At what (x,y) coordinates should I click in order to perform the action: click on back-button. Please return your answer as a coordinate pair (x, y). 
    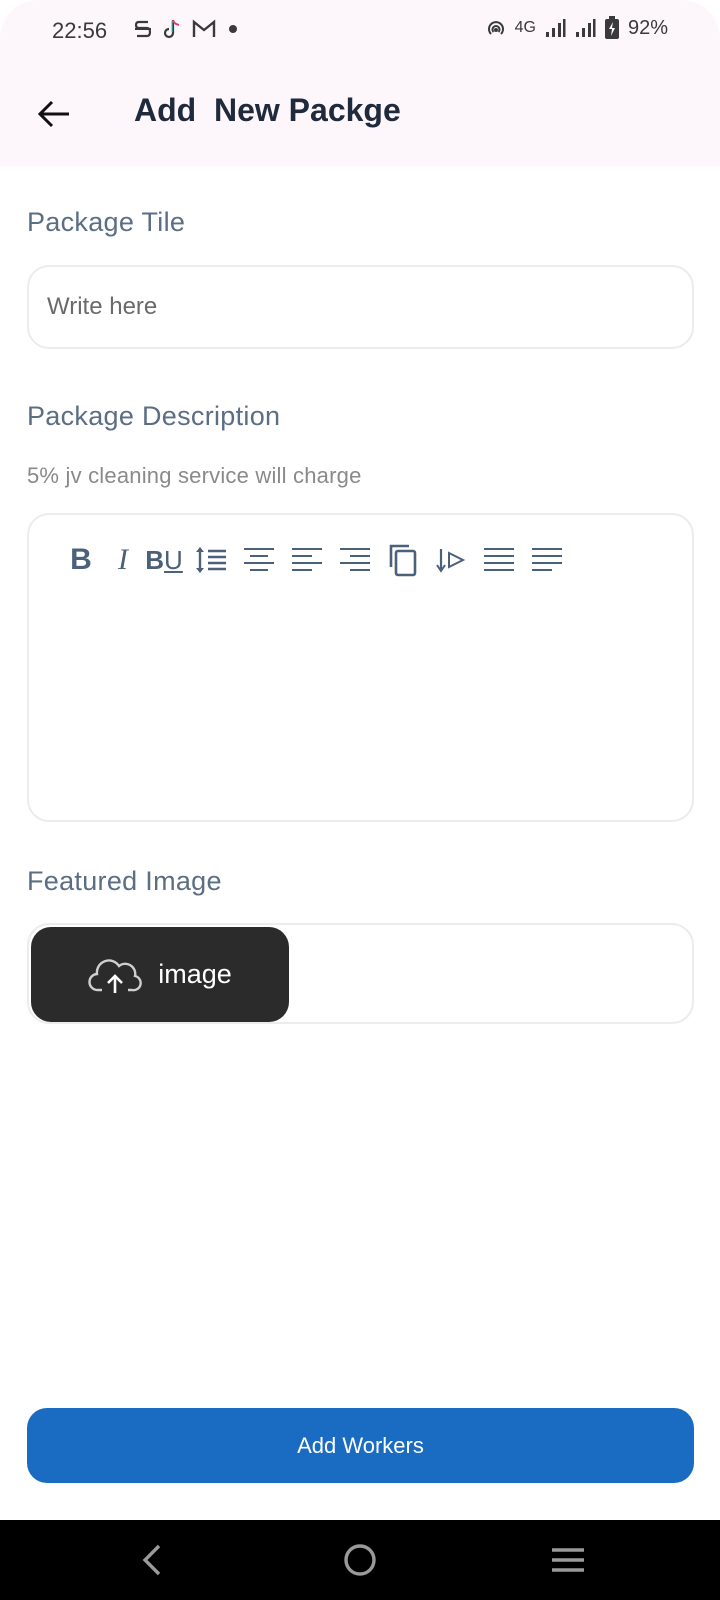
    Looking at the image, I should click on (54, 114).